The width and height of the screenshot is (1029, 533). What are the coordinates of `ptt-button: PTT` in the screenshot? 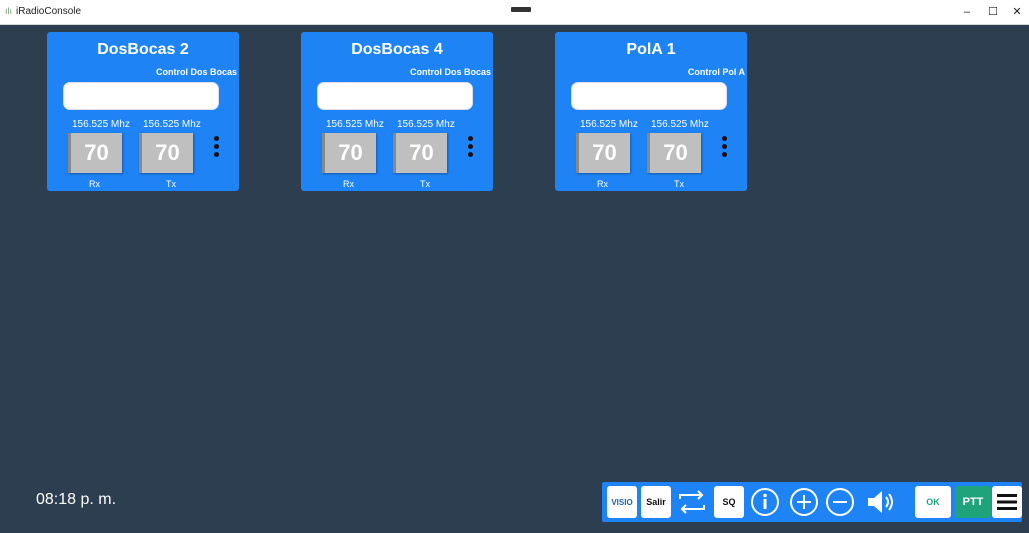 It's located at (973, 502).